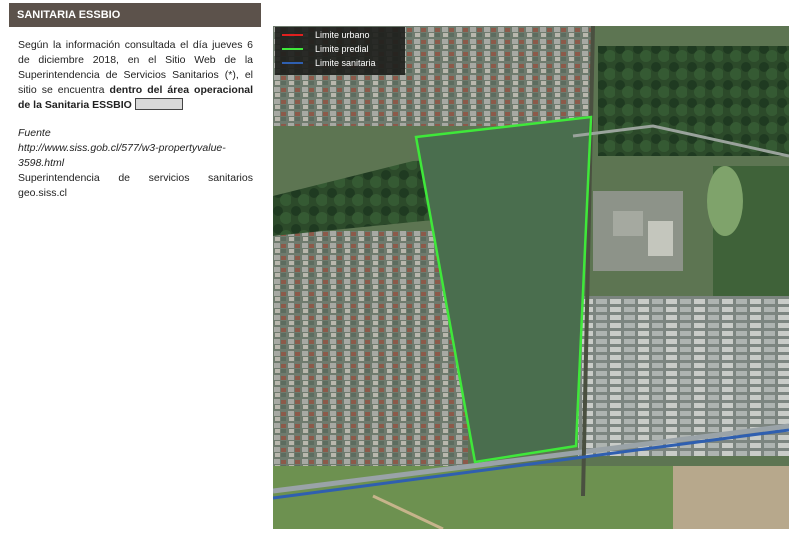 This screenshot has height=551, width=800. Describe the element at coordinates (342, 35) in the screenshot. I see `legend-label-urban: Limite urbano` at that location.